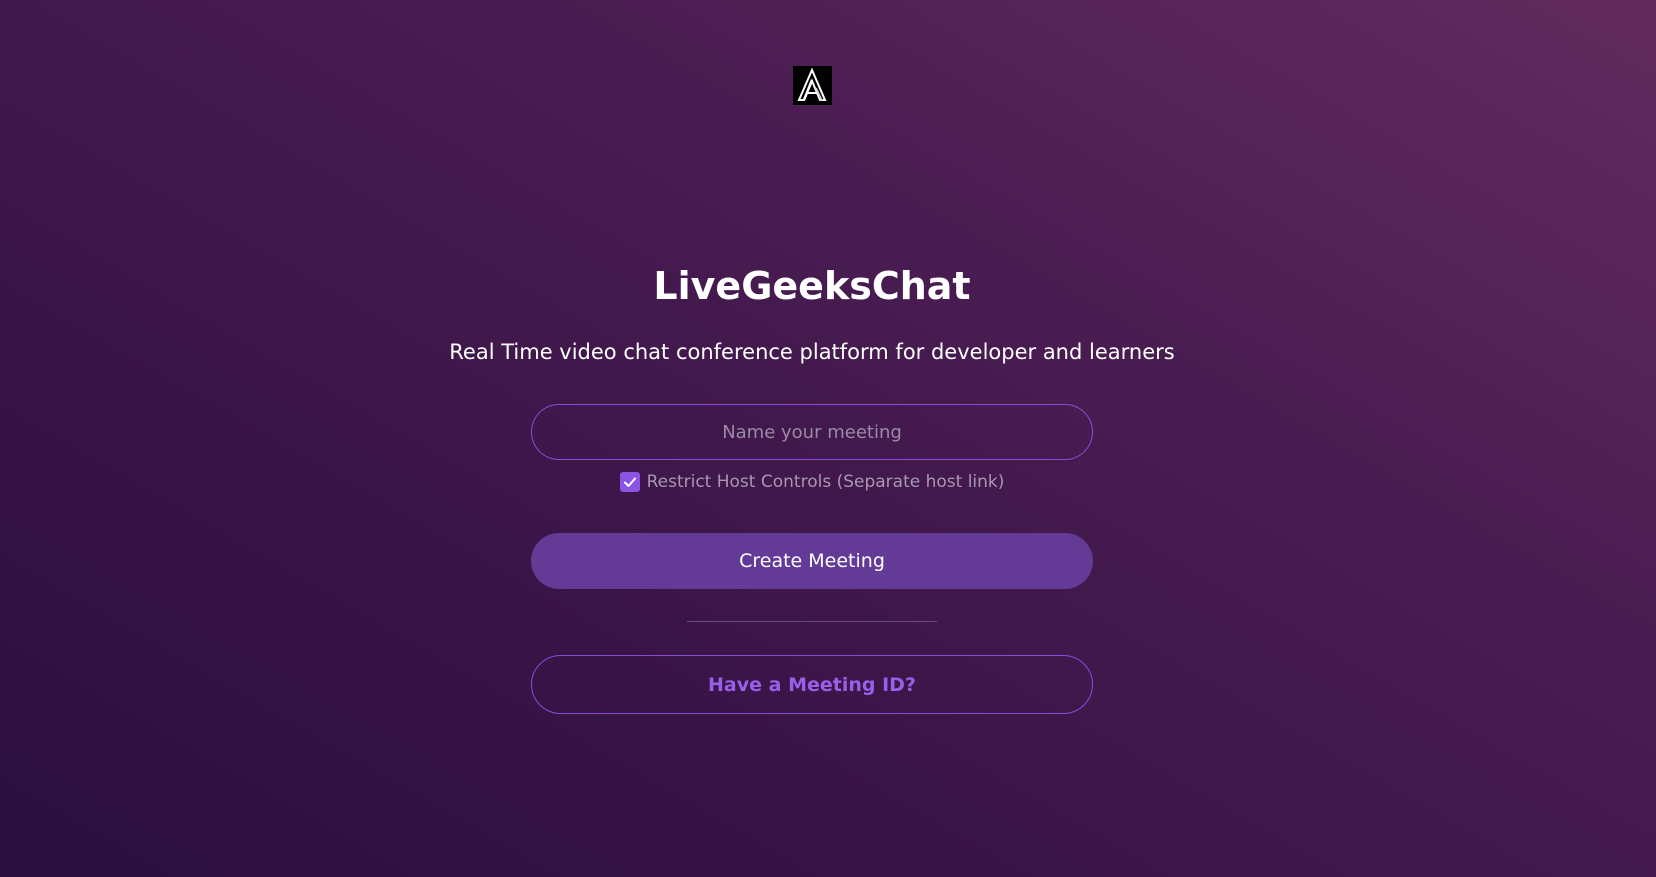  Describe the element at coordinates (812, 621) in the screenshot. I see `divider` at that location.